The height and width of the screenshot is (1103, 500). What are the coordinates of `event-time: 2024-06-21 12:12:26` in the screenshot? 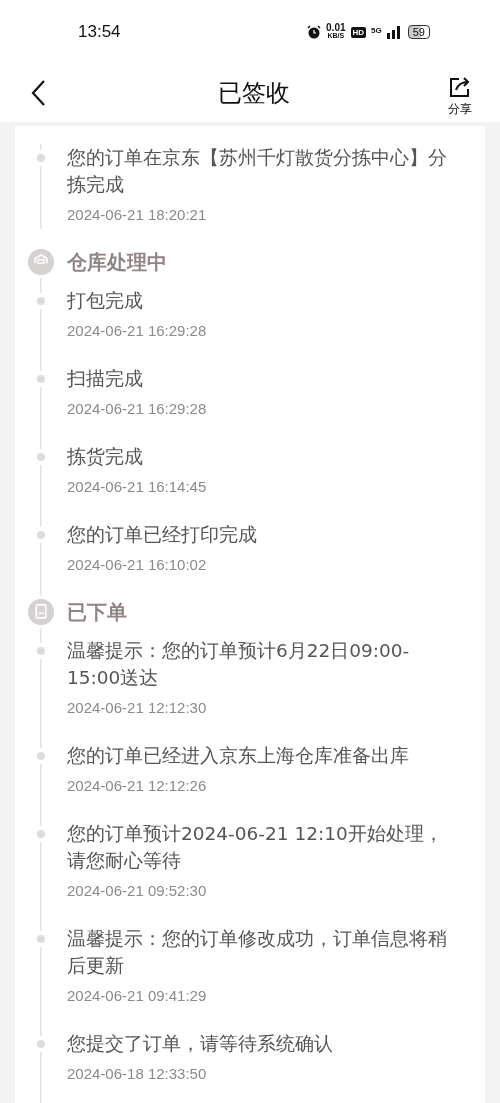 It's located at (137, 786).